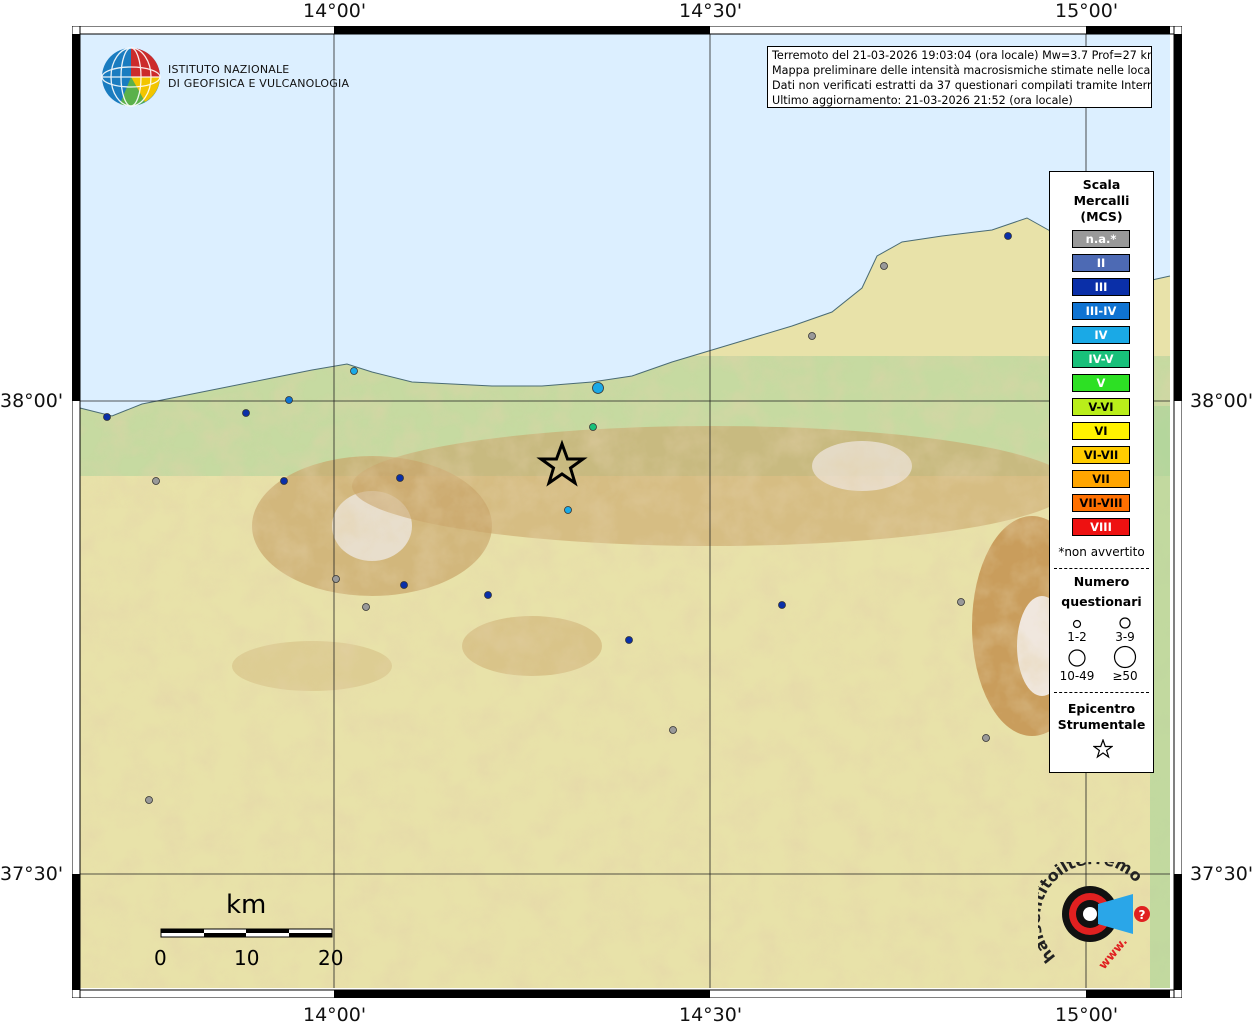 The height and width of the screenshot is (1026, 1254). What do you see at coordinates (1101, 552) in the screenshot?
I see `not-felt-note: *non avvertito` at bounding box center [1101, 552].